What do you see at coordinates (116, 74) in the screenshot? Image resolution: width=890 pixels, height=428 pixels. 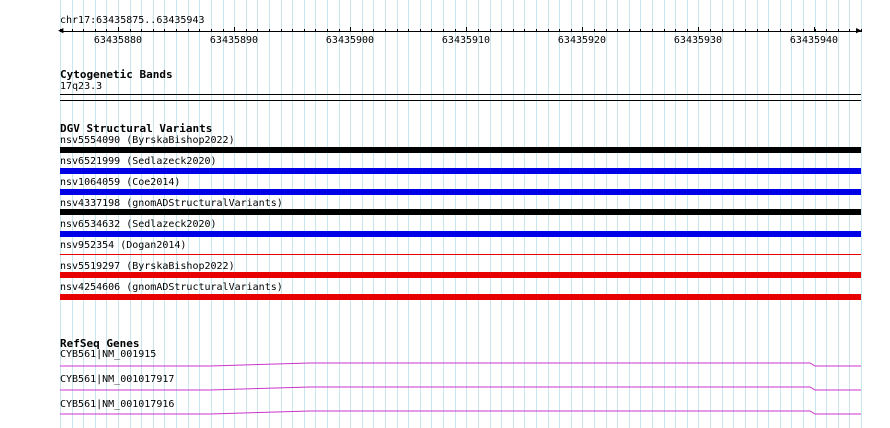 I see `cytoband-track-title: Cytogenetic Bands` at bounding box center [116, 74].